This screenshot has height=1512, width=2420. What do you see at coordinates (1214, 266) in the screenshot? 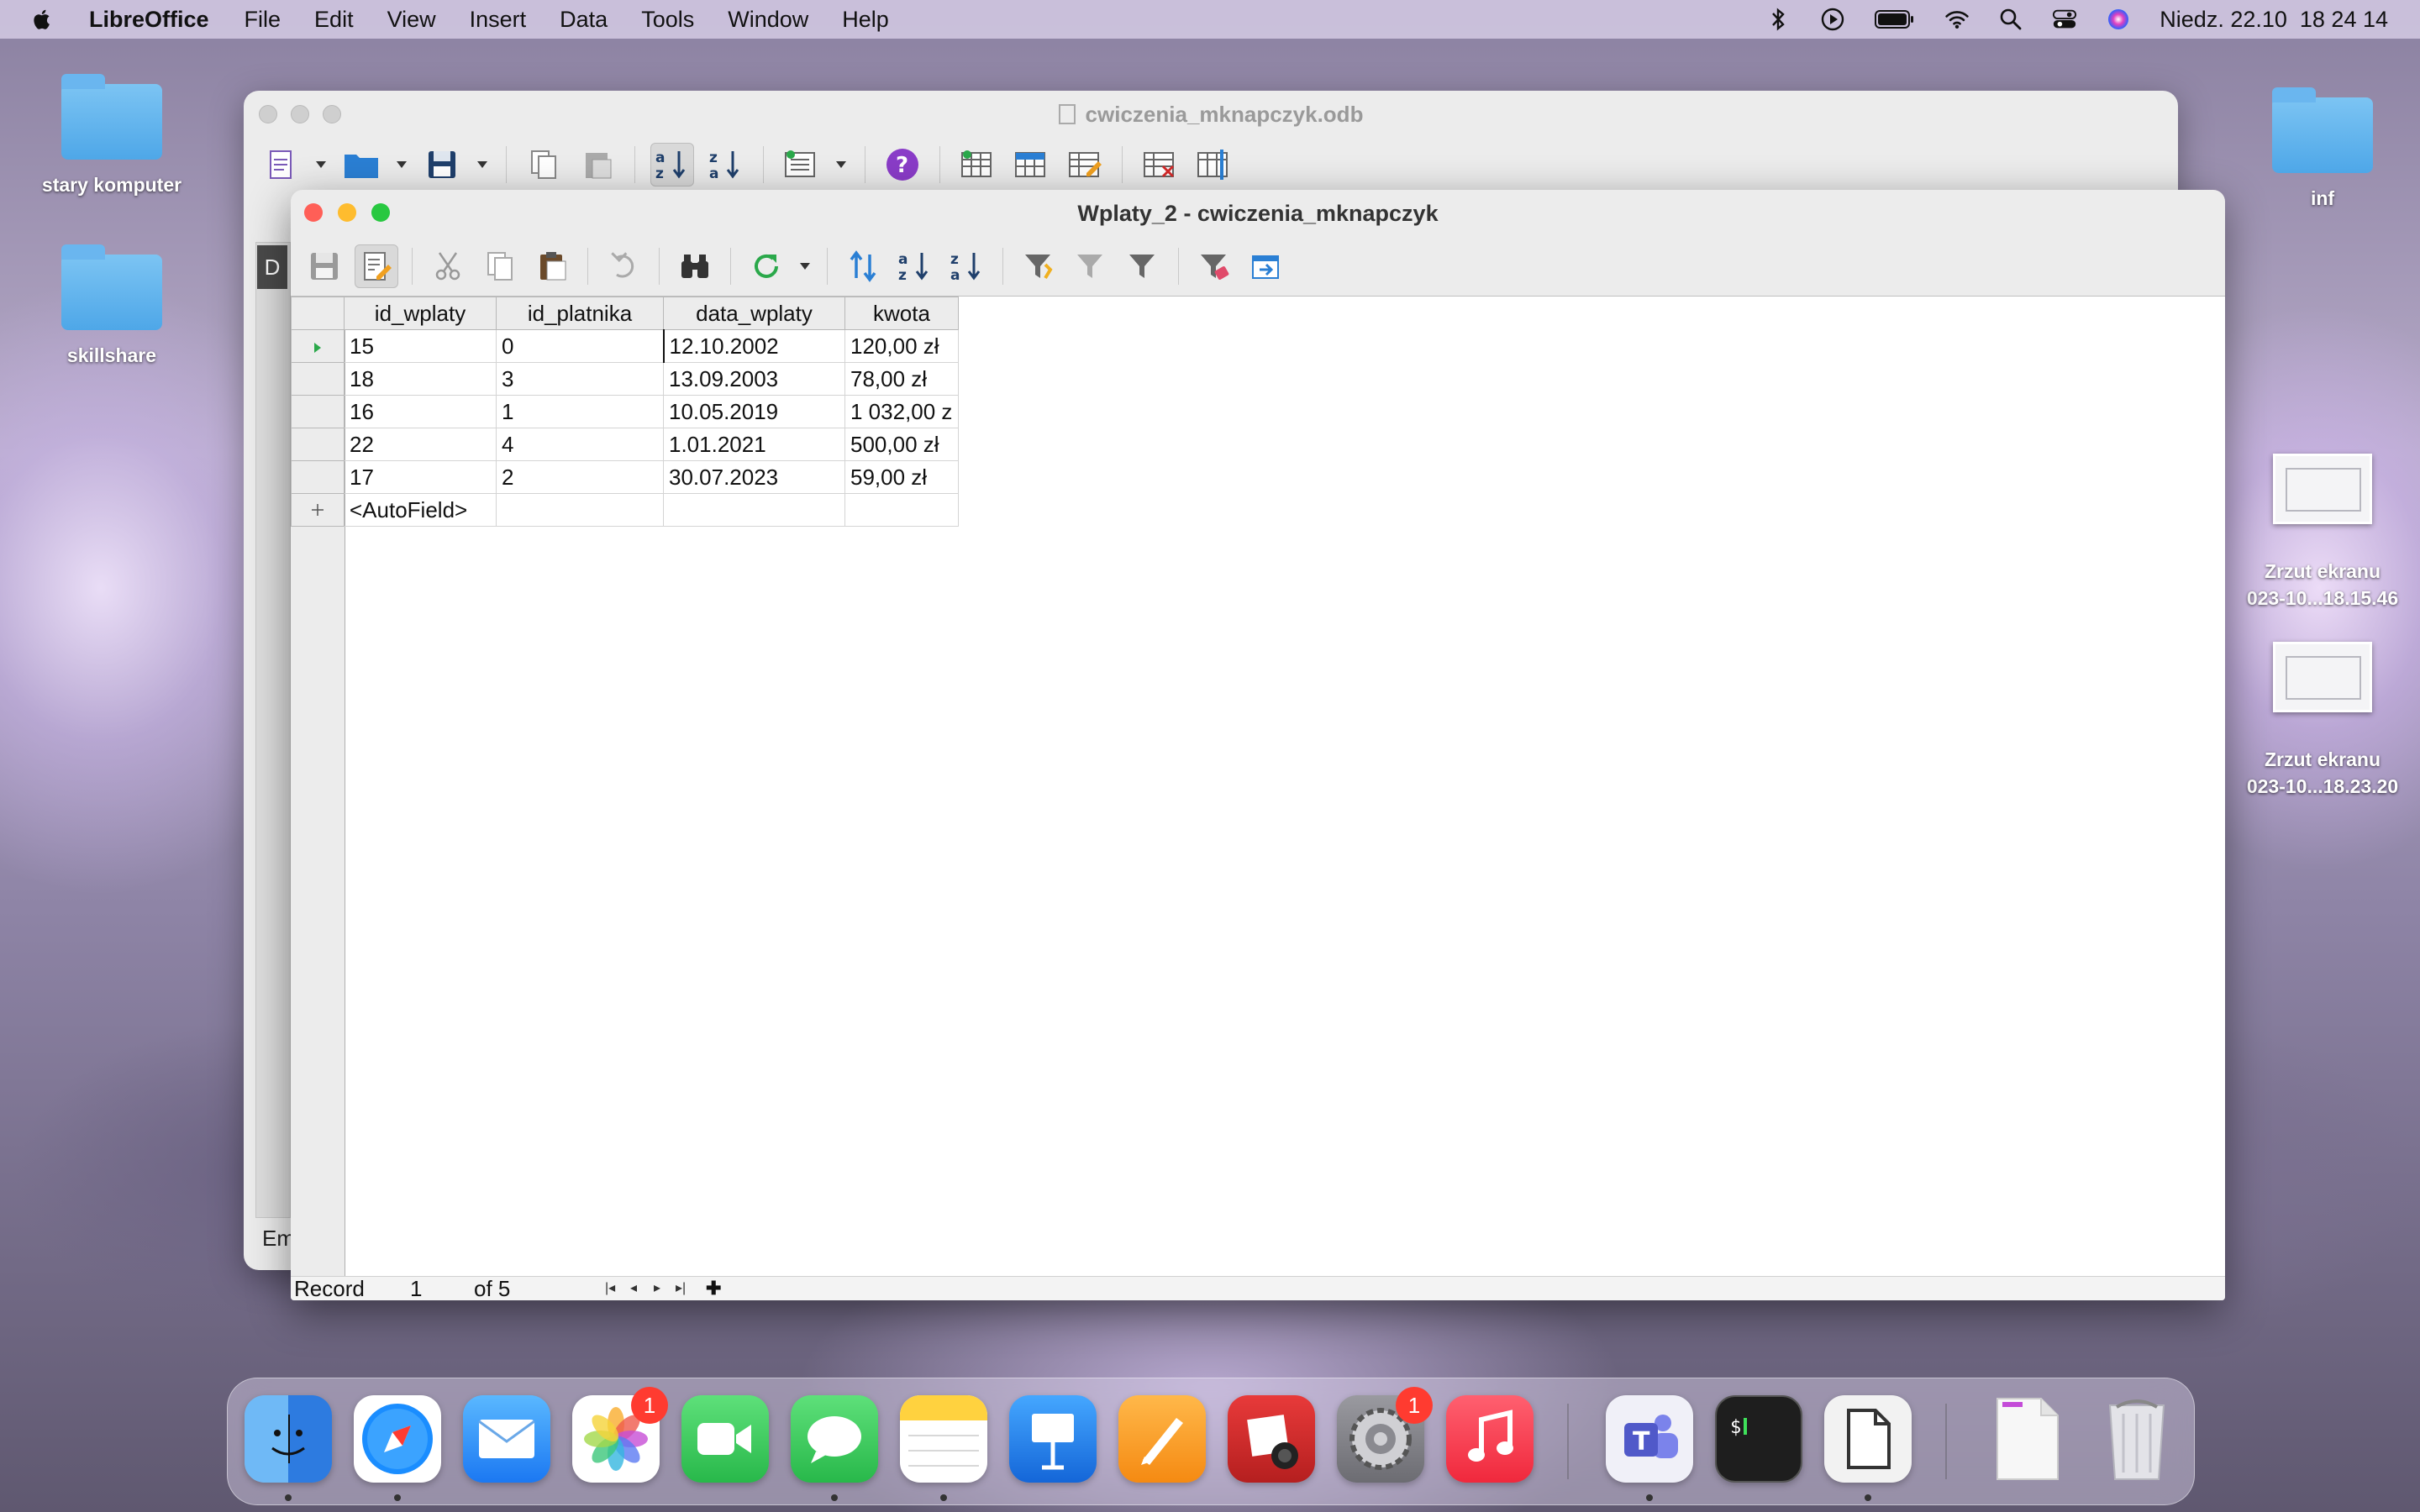
I see `reset-filter-icon` at bounding box center [1214, 266].